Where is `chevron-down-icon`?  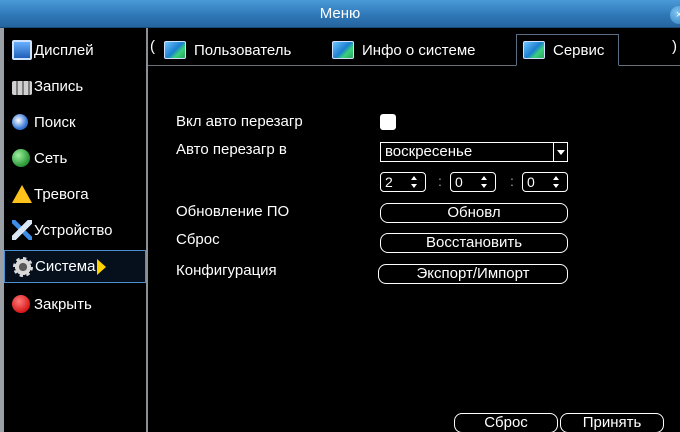 chevron-down-icon is located at coordinates (560, 152).